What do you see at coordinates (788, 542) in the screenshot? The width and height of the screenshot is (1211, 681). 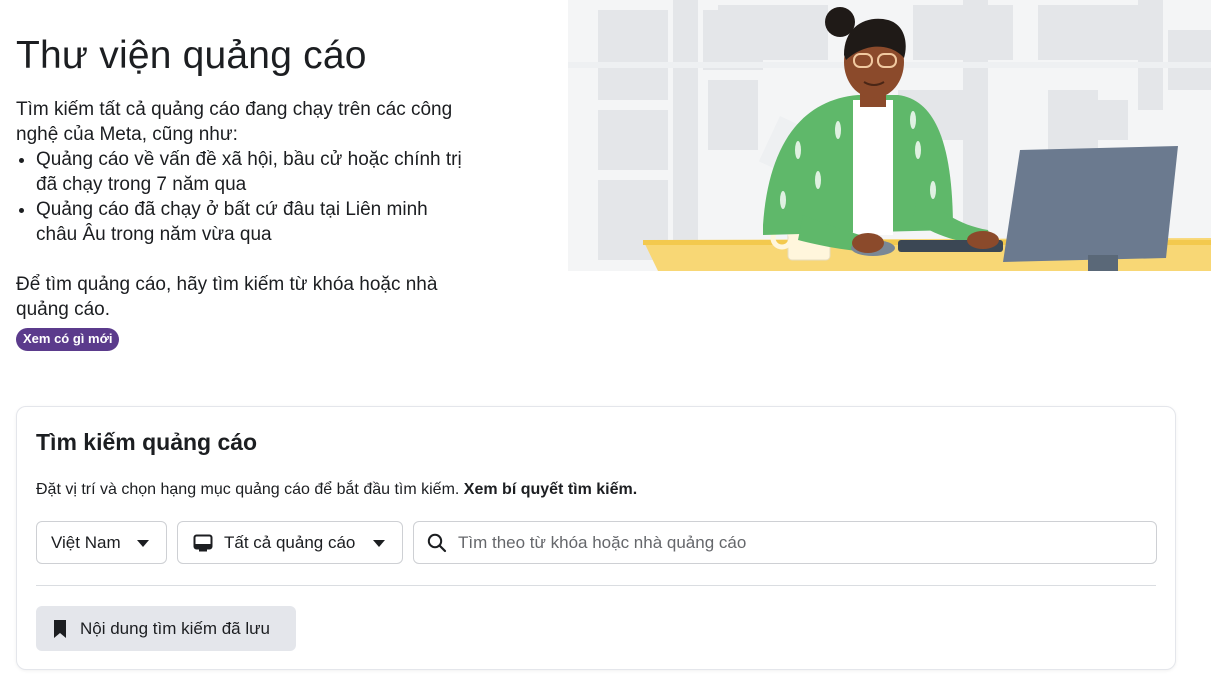 I see `search-input` at bounding box center [788, 542].